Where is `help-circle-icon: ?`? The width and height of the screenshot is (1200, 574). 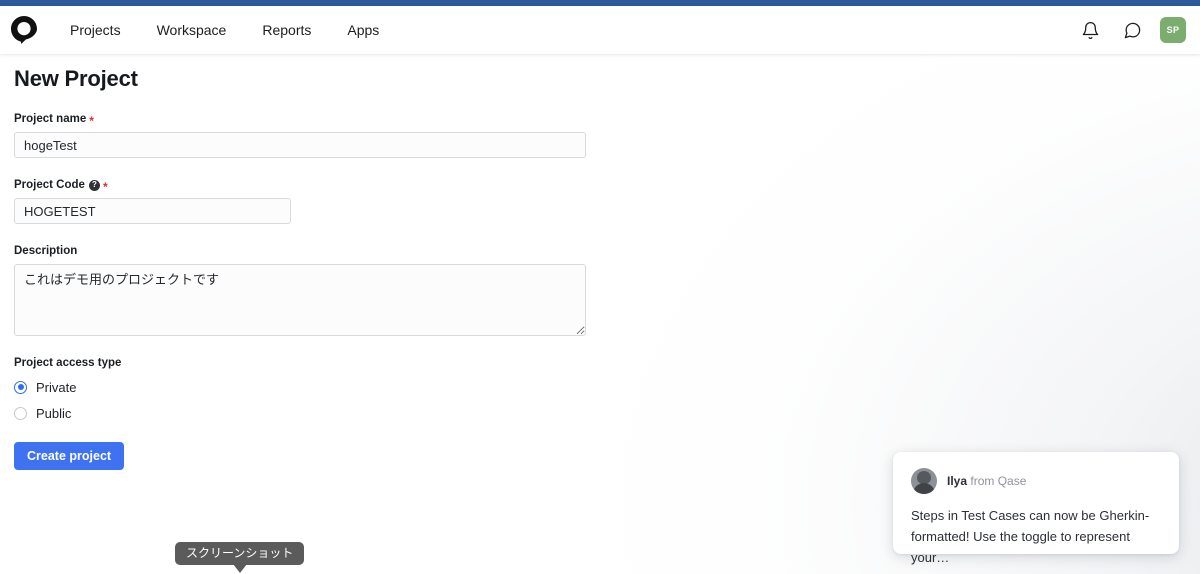
help-circle-icon: ? is located at coordinates (94, 185).